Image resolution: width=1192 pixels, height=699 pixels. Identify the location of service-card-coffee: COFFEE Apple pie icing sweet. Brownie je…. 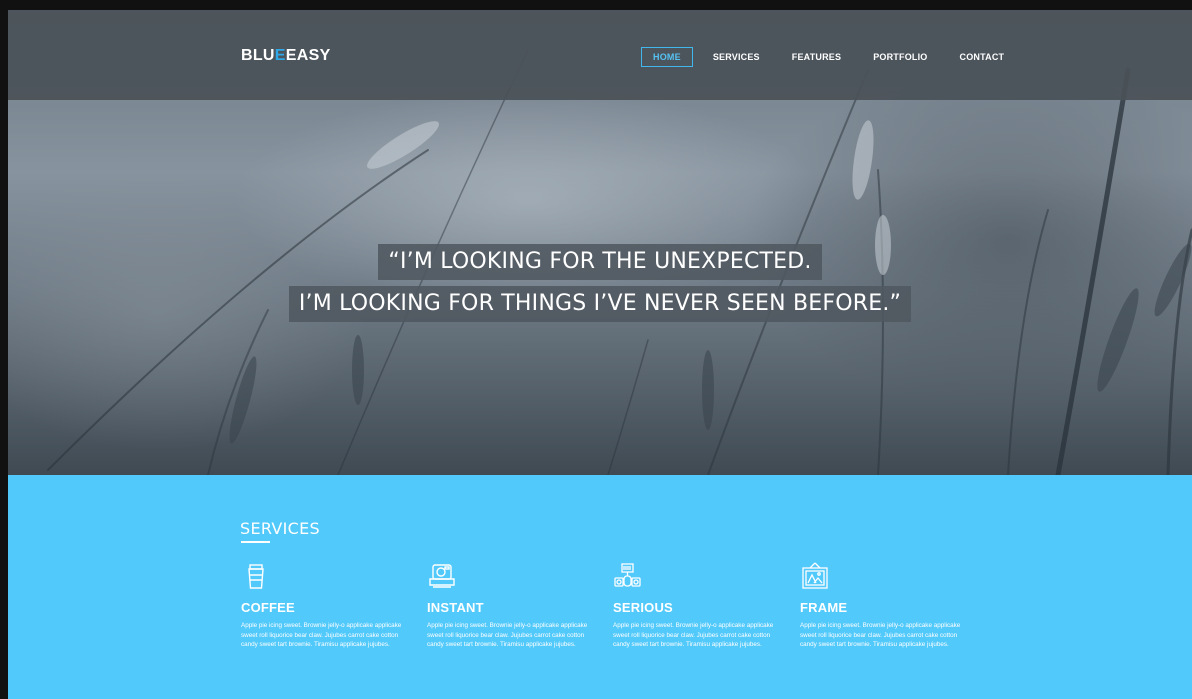
(325, 605).